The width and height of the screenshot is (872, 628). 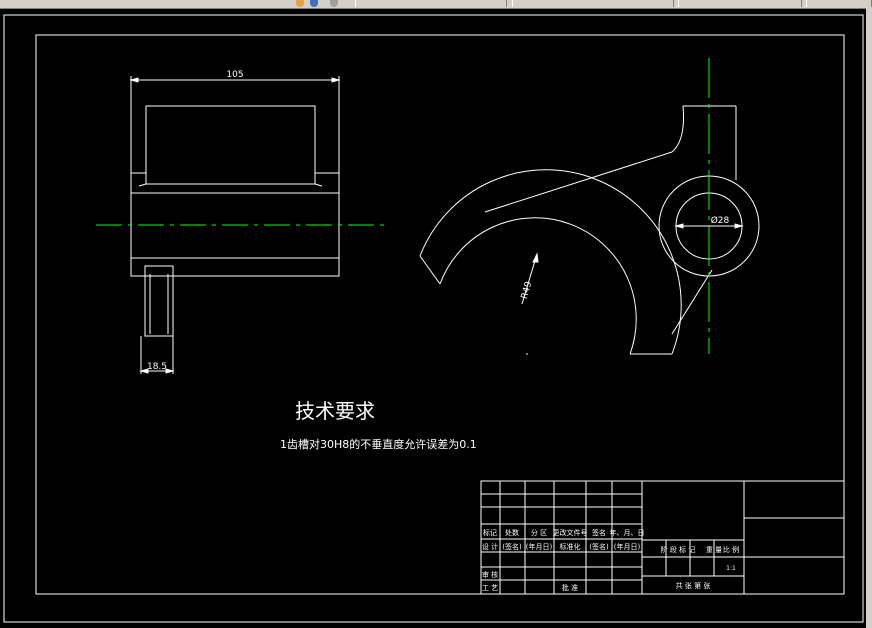 I want to click on dimension-label-105: 105, so click(x=234, y=75).